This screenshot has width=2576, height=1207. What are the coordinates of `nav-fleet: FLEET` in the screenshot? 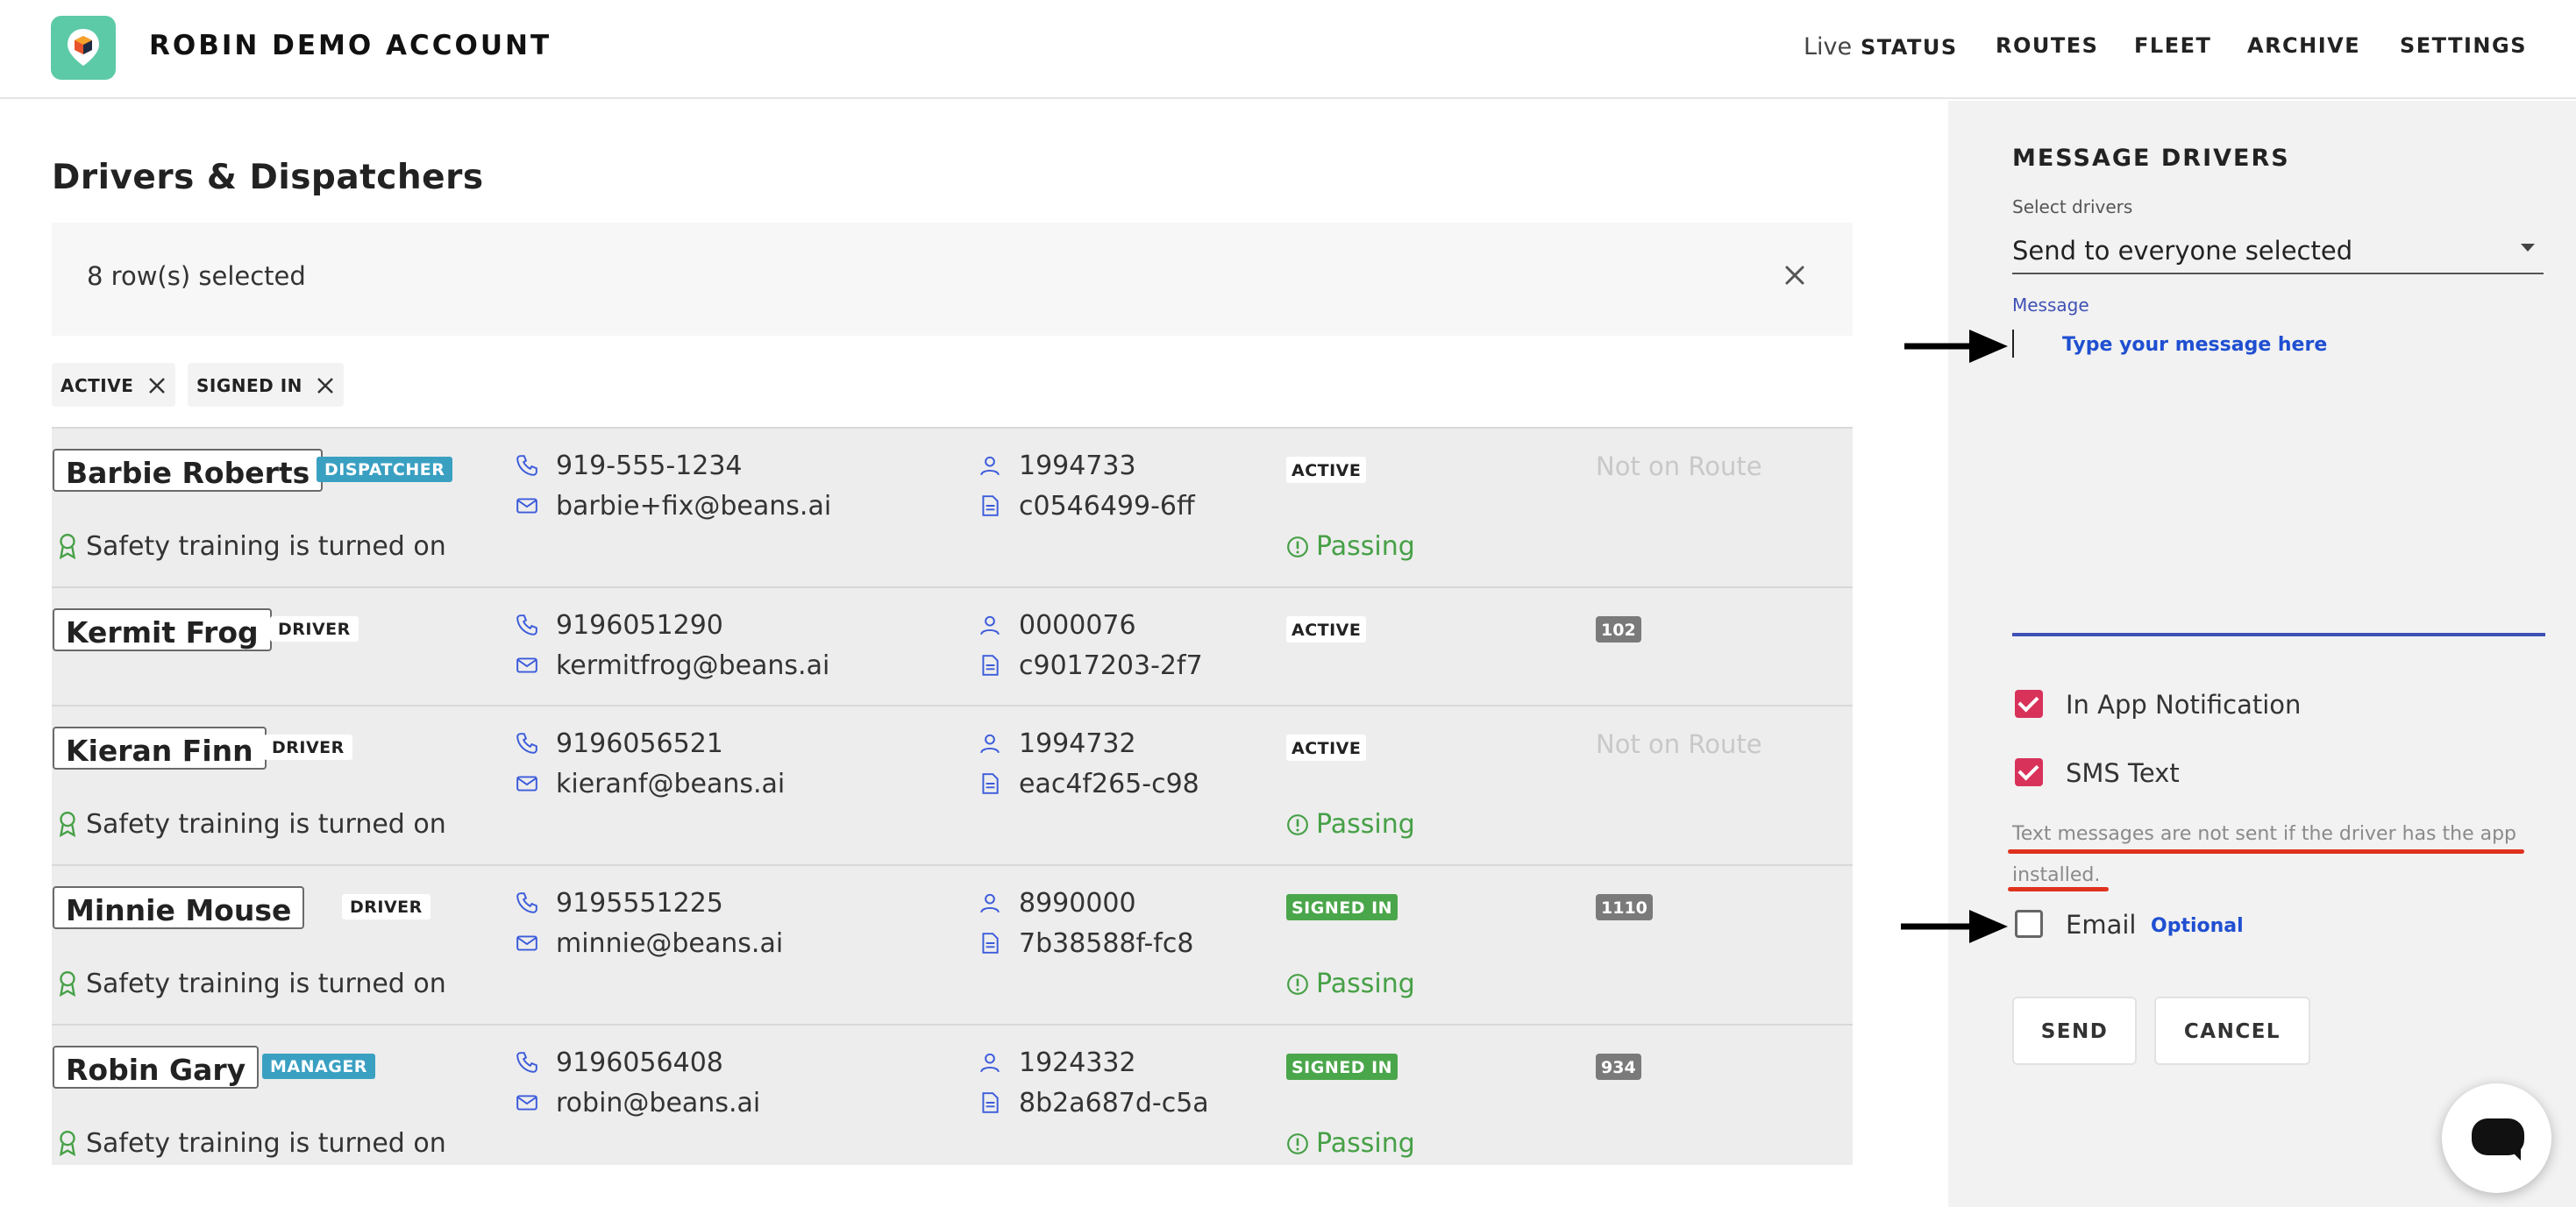 It's located at (2172, 45).